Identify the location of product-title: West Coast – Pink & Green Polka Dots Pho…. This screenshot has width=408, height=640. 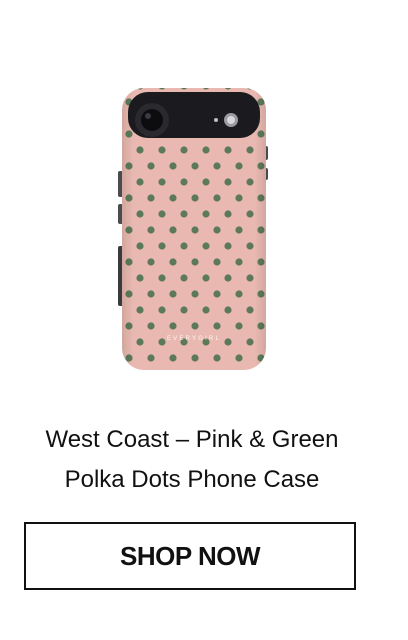
(192, 460).